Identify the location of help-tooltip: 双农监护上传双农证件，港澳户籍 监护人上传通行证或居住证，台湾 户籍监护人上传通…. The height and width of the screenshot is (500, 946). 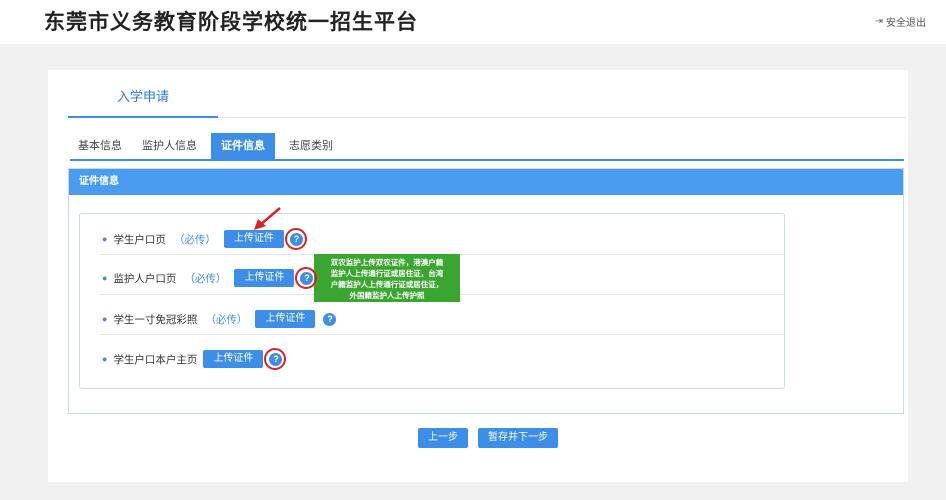
(387, 278).